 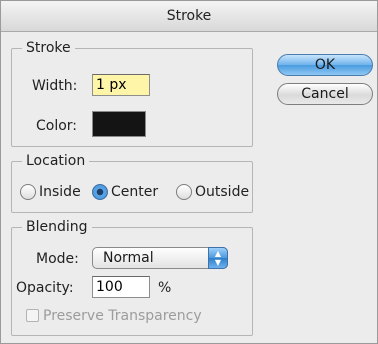 What do you see at coordinates (325, 94) in the screenshot?
I see `cancel-button: Cancel` at bounding box center [325, 94].